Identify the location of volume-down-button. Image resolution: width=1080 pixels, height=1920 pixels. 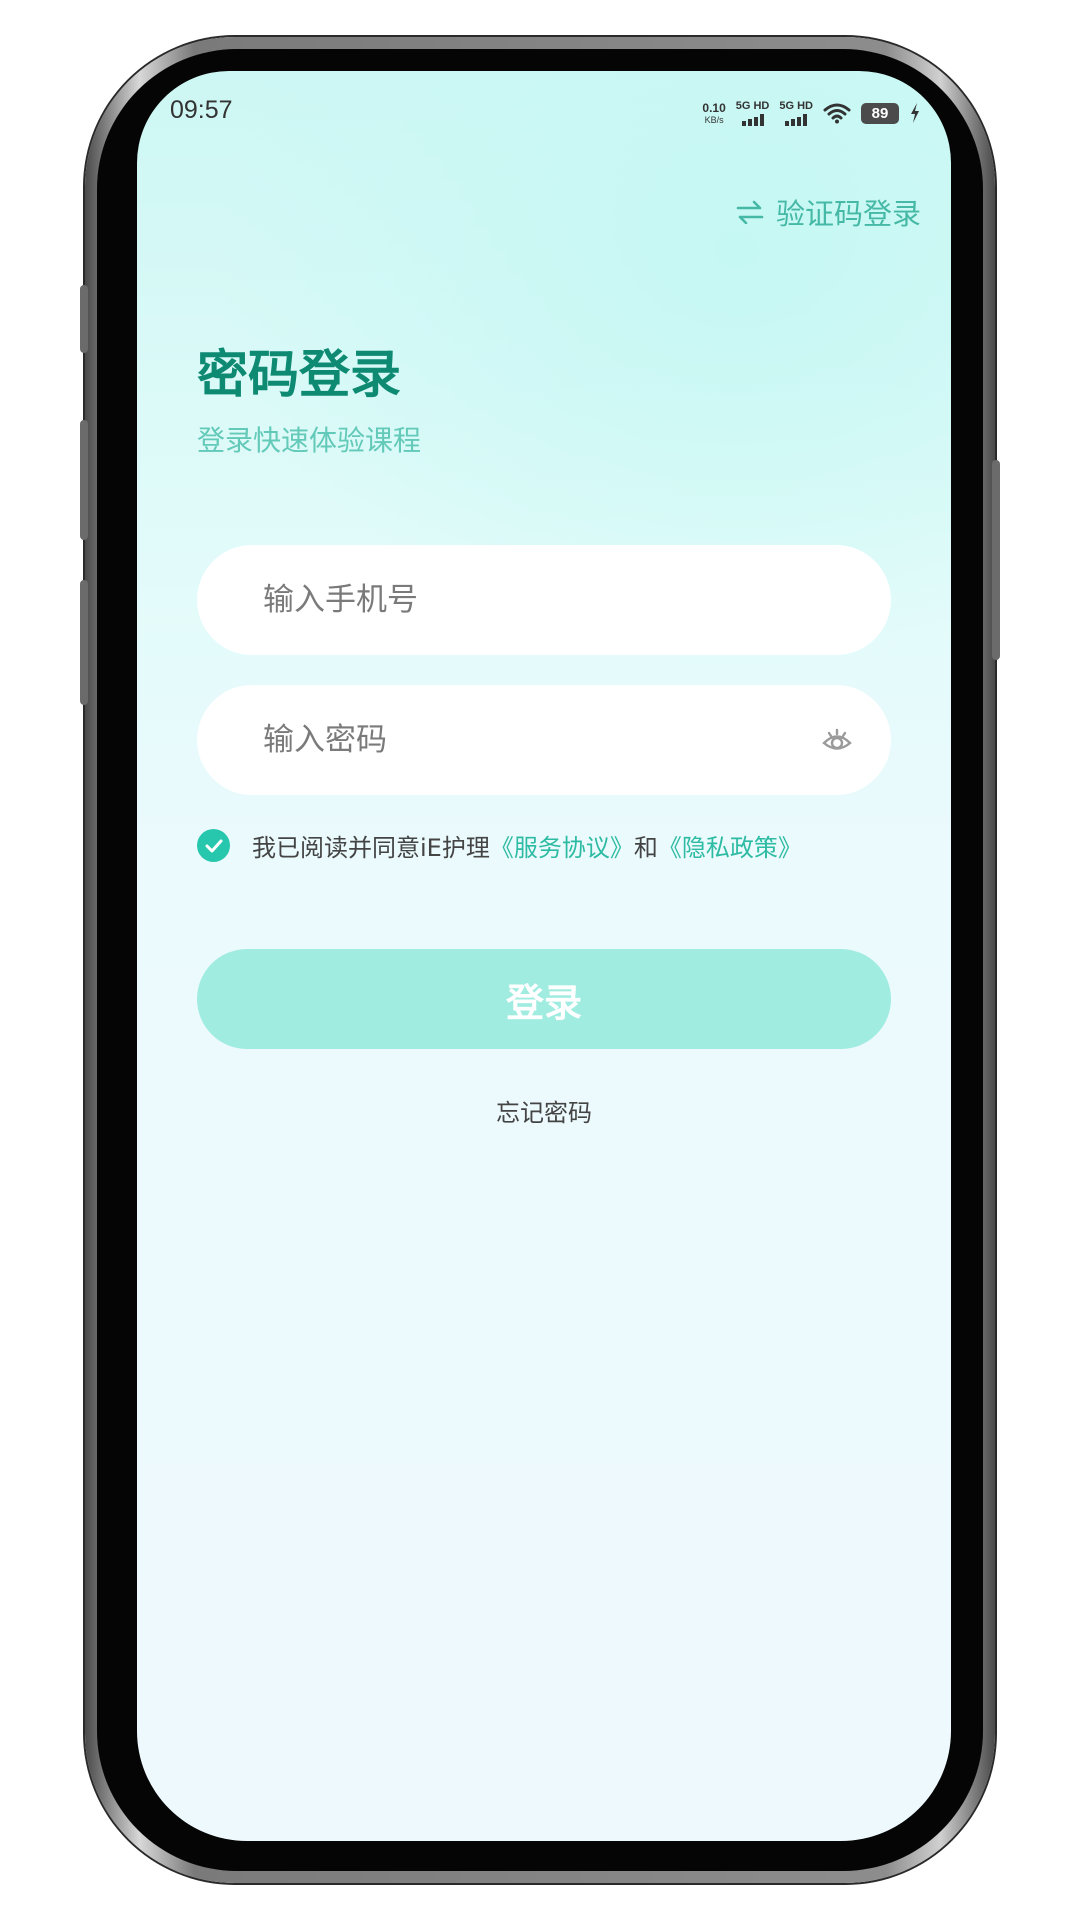
(84, 480).